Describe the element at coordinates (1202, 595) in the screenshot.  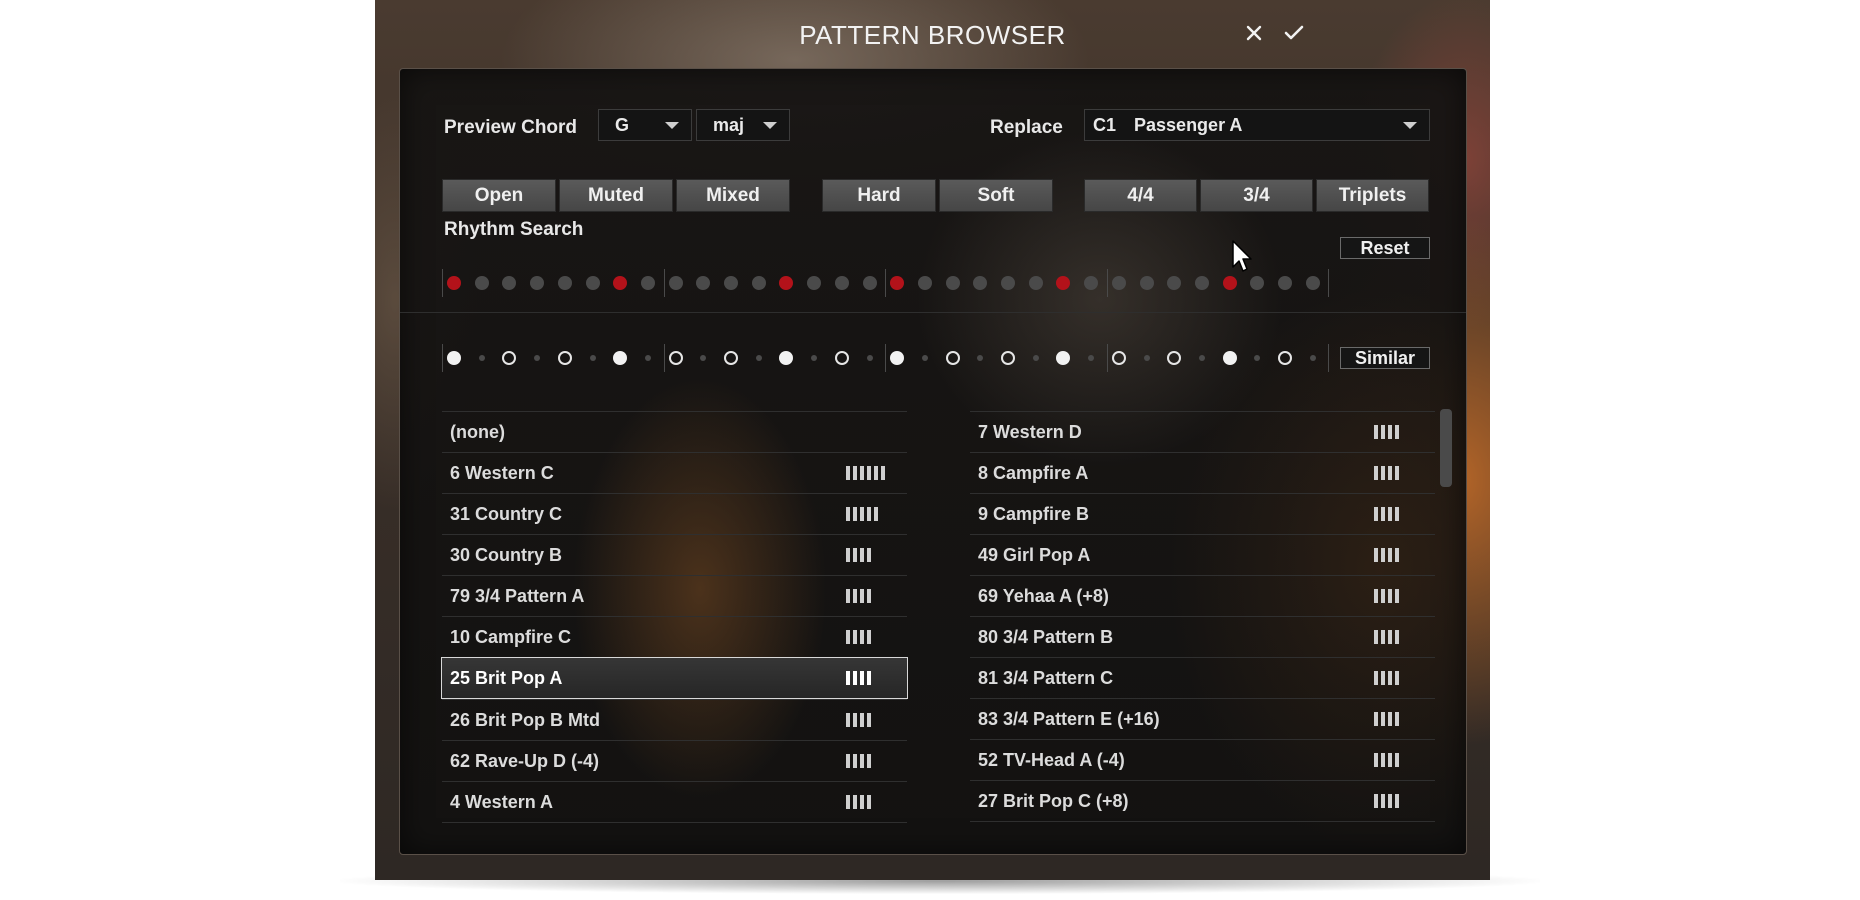
I see `pattern-list-item: 69 Yehaa A (+8)` at that location.